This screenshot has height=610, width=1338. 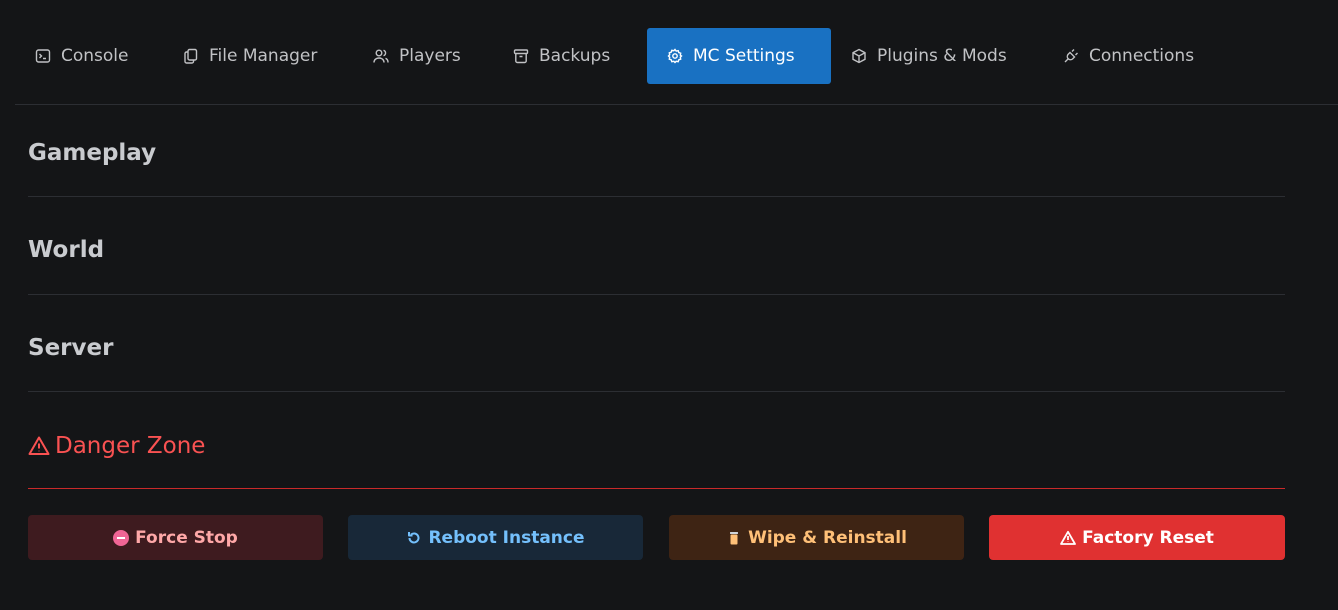 What do you see at coordinates (1148, 537) in the screenshot?
I see `factory-reset-label: Factory Reset` at bounding box center [1148, 537].